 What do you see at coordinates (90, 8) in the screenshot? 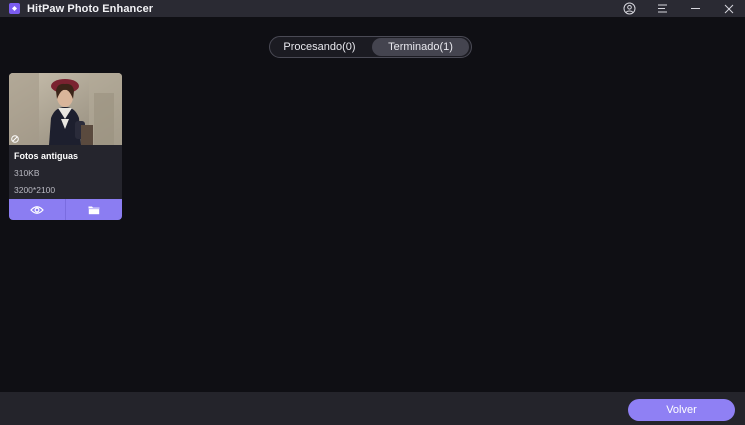
I see `app-title: HitPaw Photo Enhancer` at bounding box center [90, 8].